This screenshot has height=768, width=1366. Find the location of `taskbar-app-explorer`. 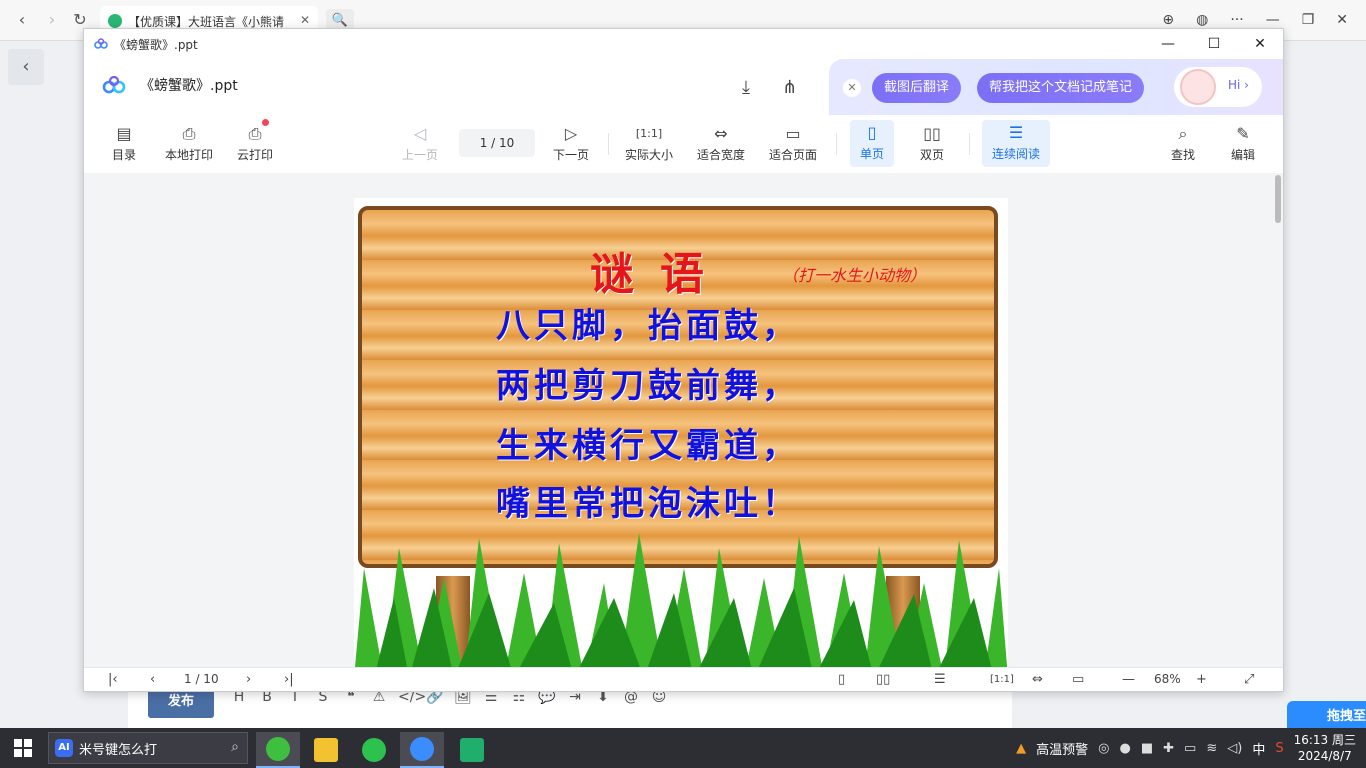

taskbar-app-explorer is located at coordinates (326, 750).